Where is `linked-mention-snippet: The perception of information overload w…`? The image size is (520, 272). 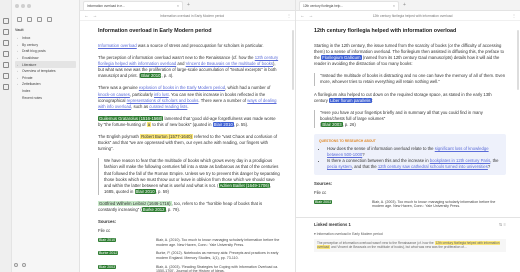
linked-mention-snippet: The perception of information overload w… is located at coordinates (410, 245).